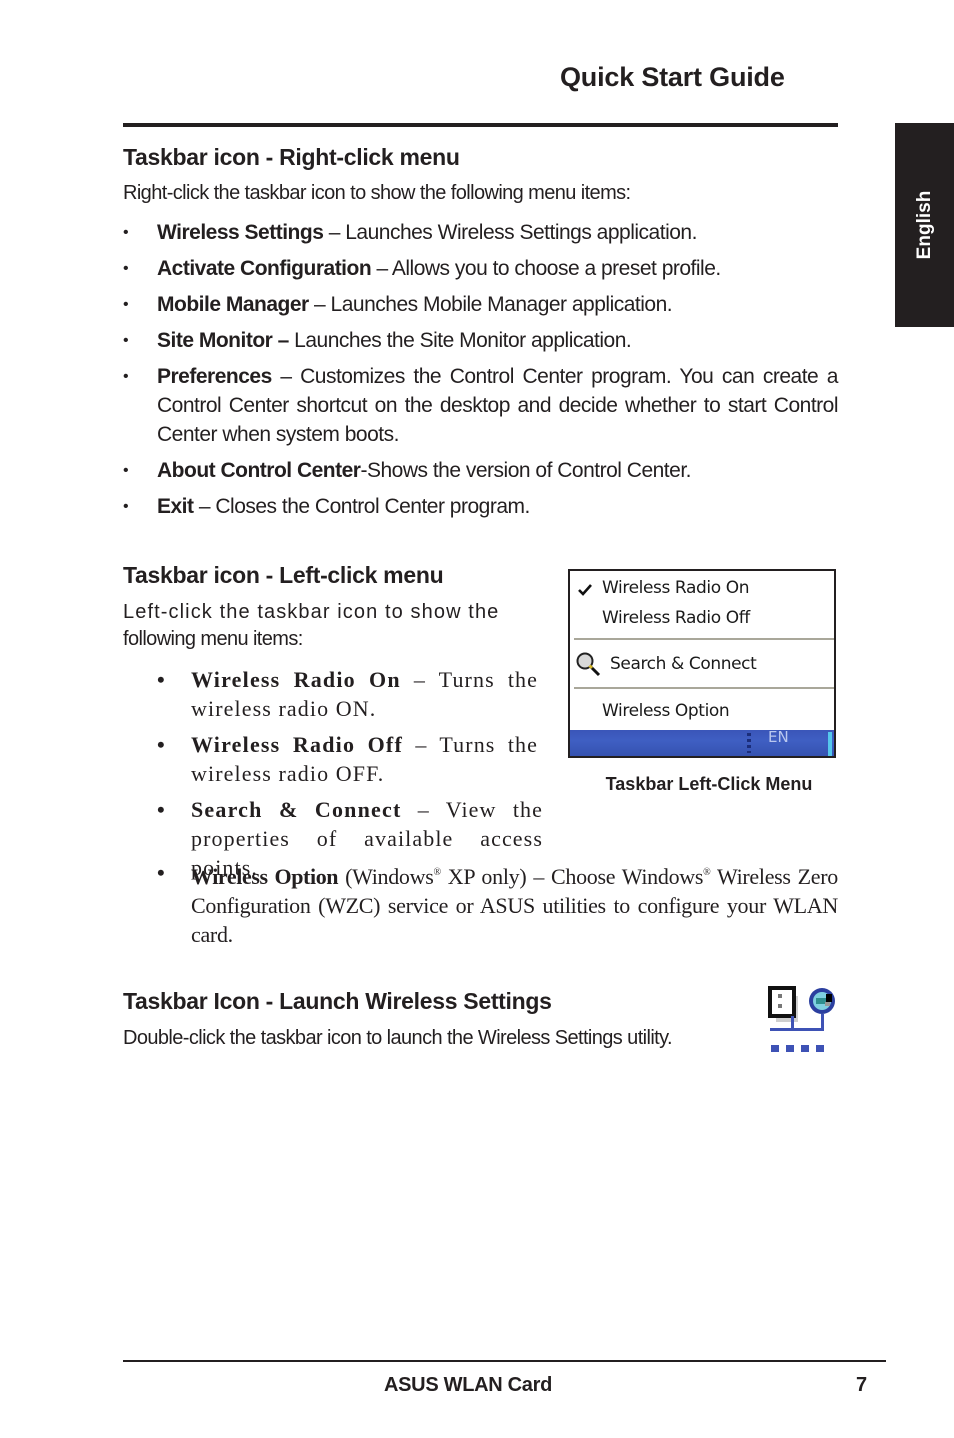  I want to click on footer-title: ASUS WLAN Card, so click(468, 1385).